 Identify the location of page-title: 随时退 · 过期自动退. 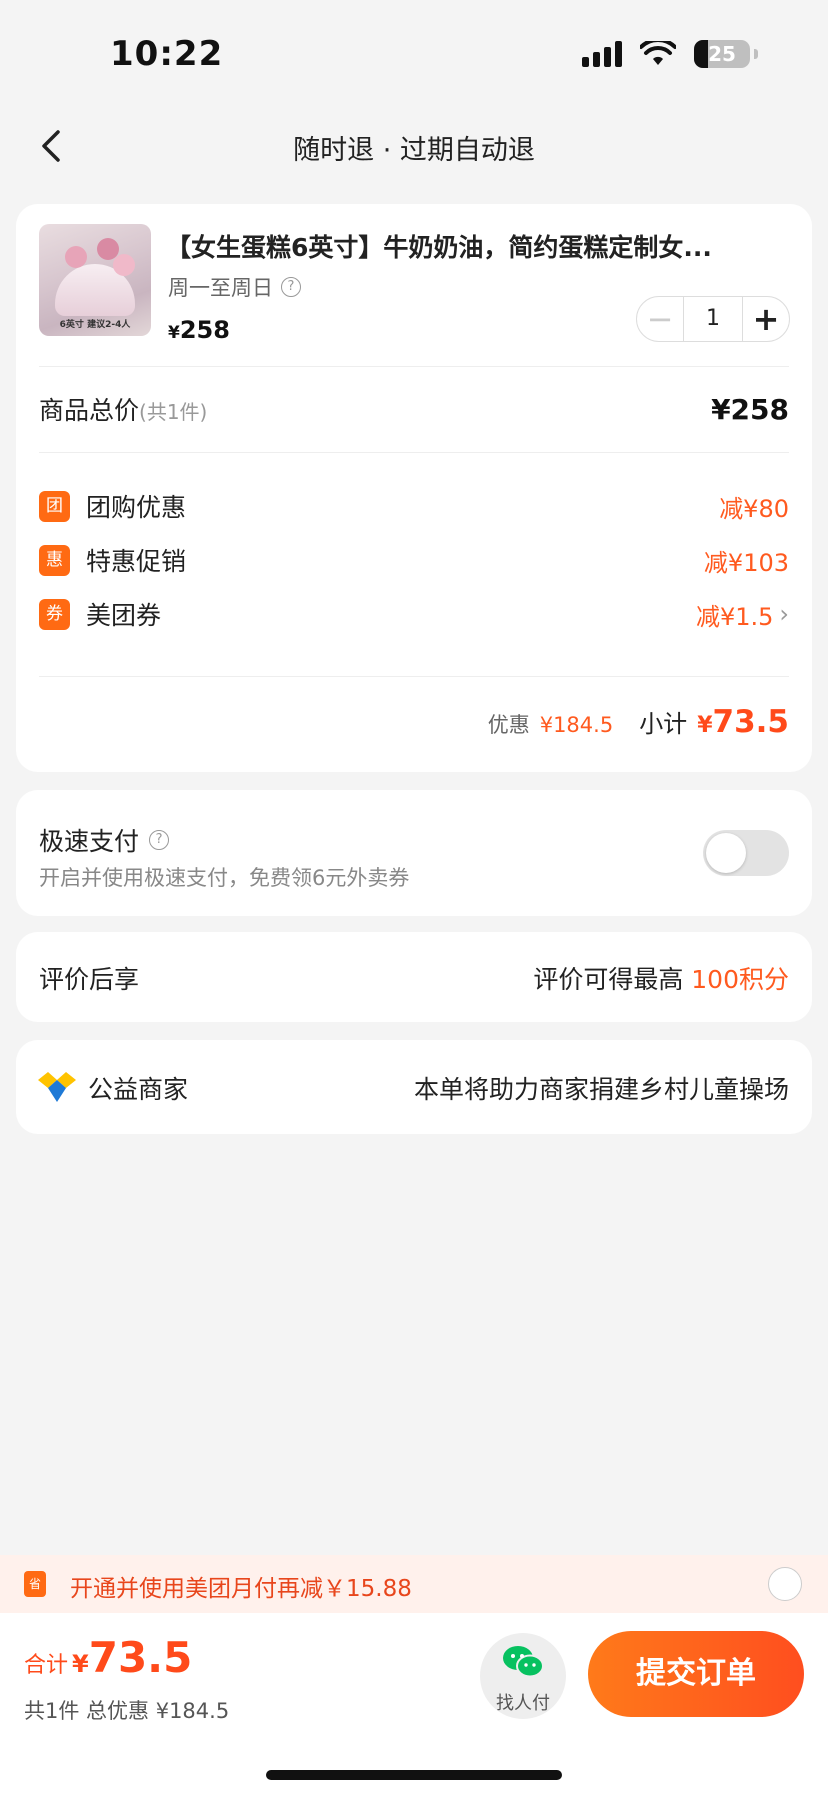
(414, 150).